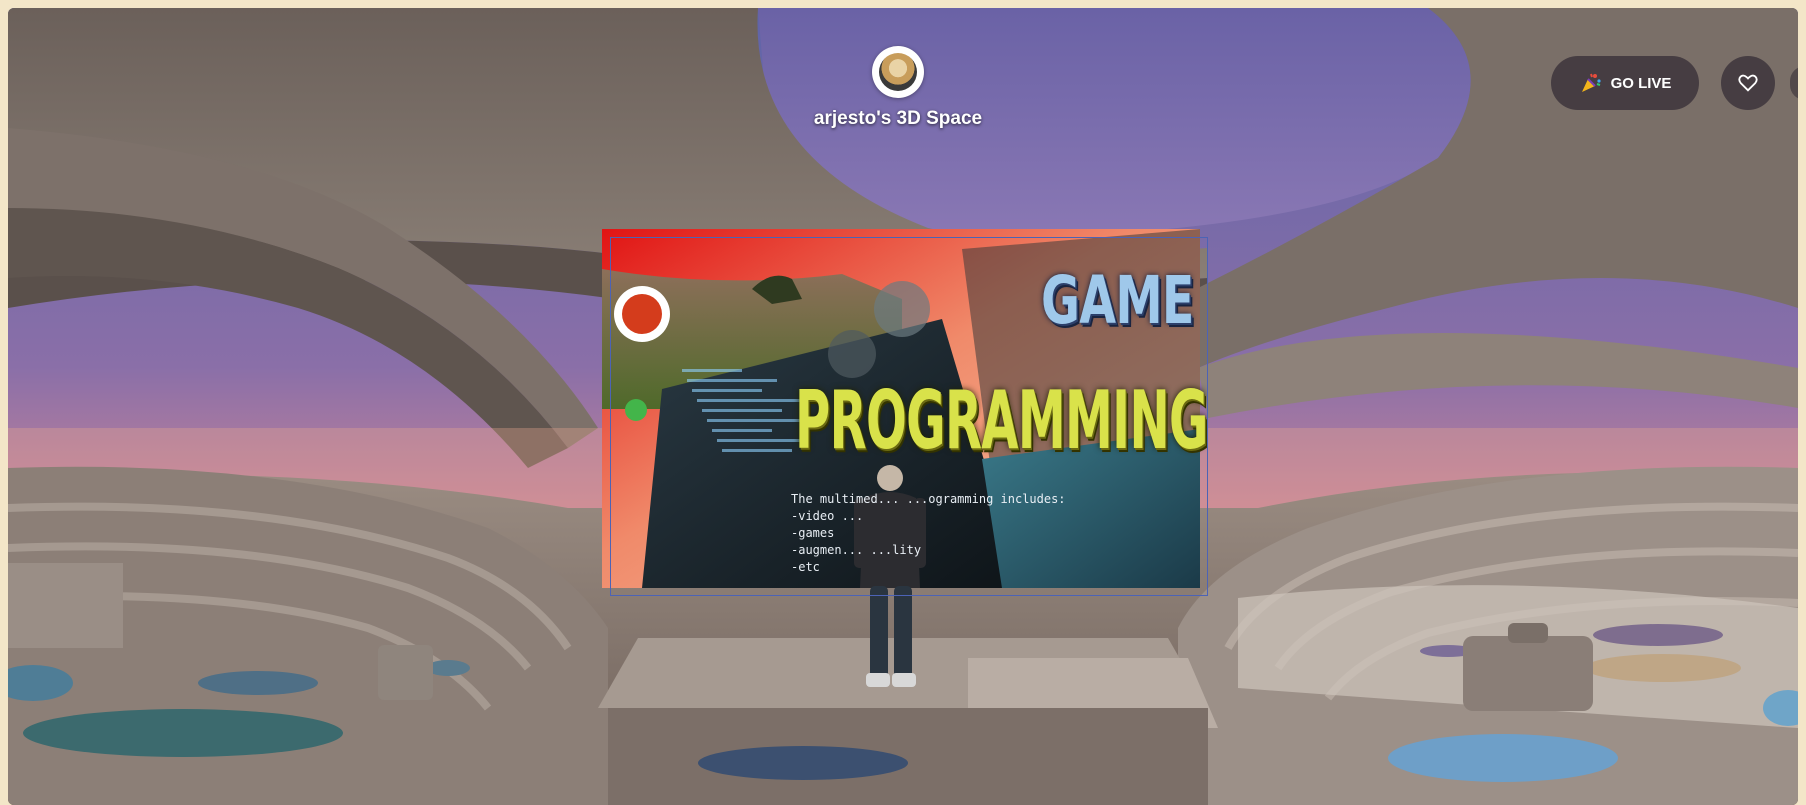  I want to click on owner-avatar, so click(898, 72).